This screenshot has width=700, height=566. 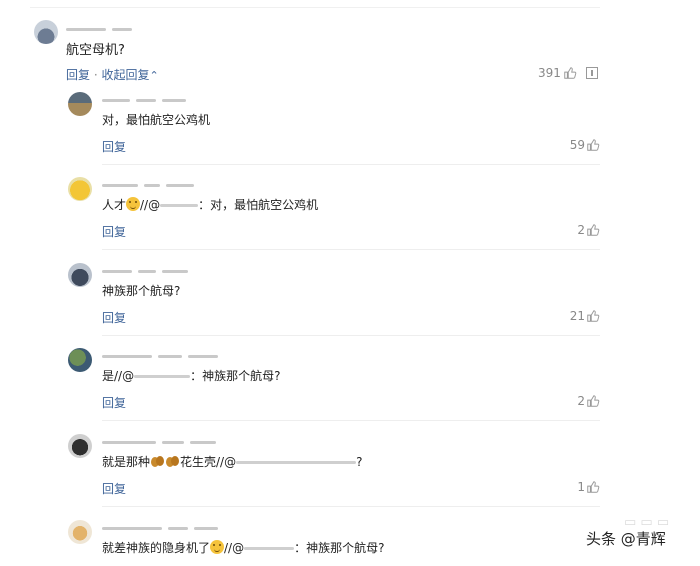 What do you see at coordinates (156, 120) in the screenshot?
I see `reply-text: 对，最怕航空公鸡机` at bounding box center [156, 120].